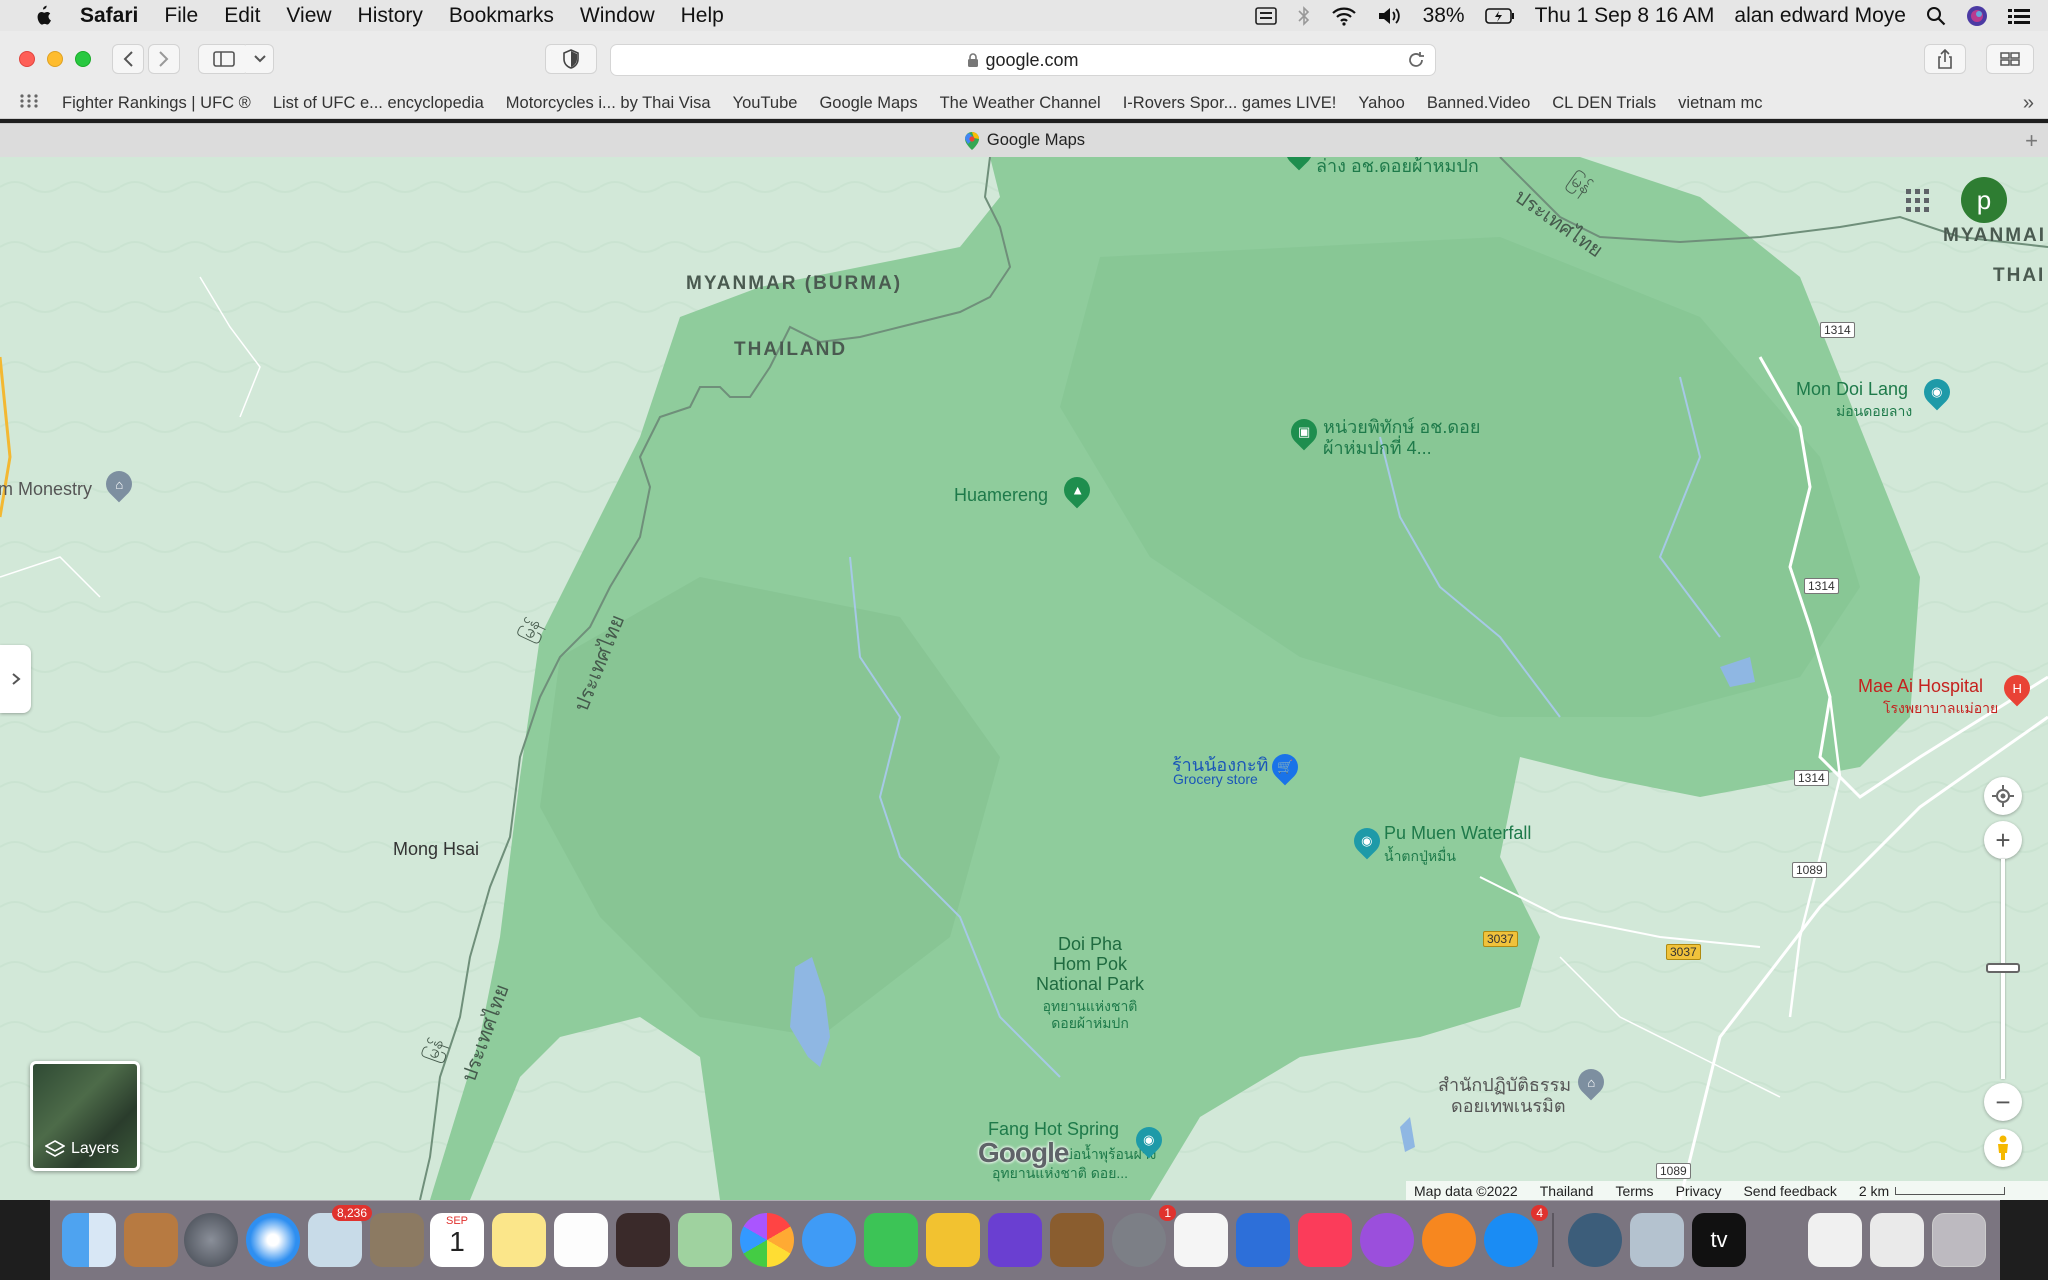 The width and height of the screenshot is (2048, 1280). Describe the element at coordinates (1077, 1240) in the screenshot. I see `garageband-icon` at that location.